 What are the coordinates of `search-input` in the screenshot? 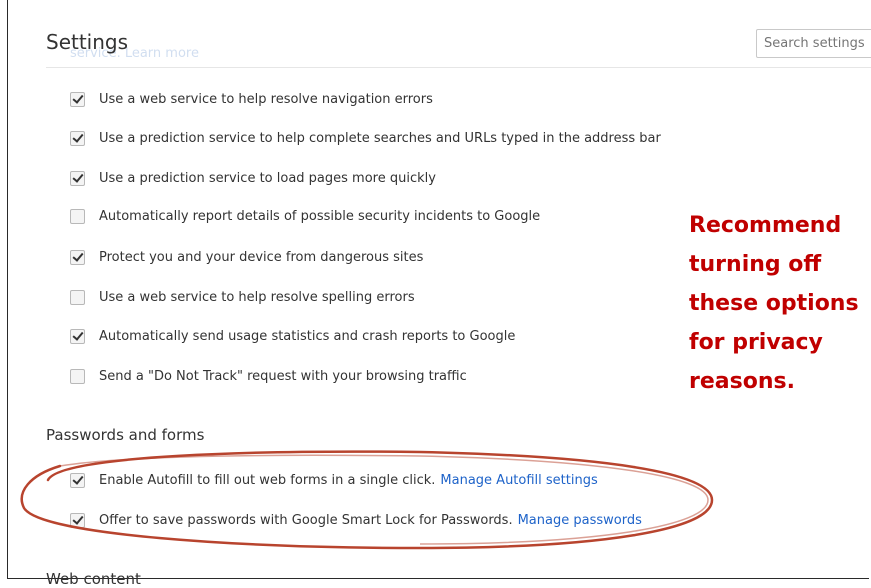 It's located at (813, 43).